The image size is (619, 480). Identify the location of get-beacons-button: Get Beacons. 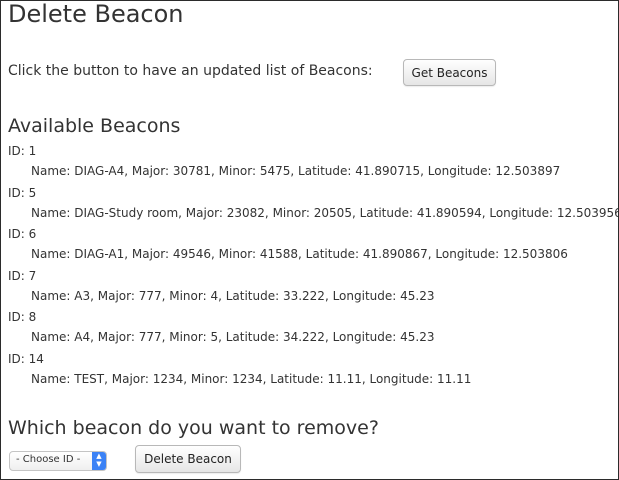
(449, 72).